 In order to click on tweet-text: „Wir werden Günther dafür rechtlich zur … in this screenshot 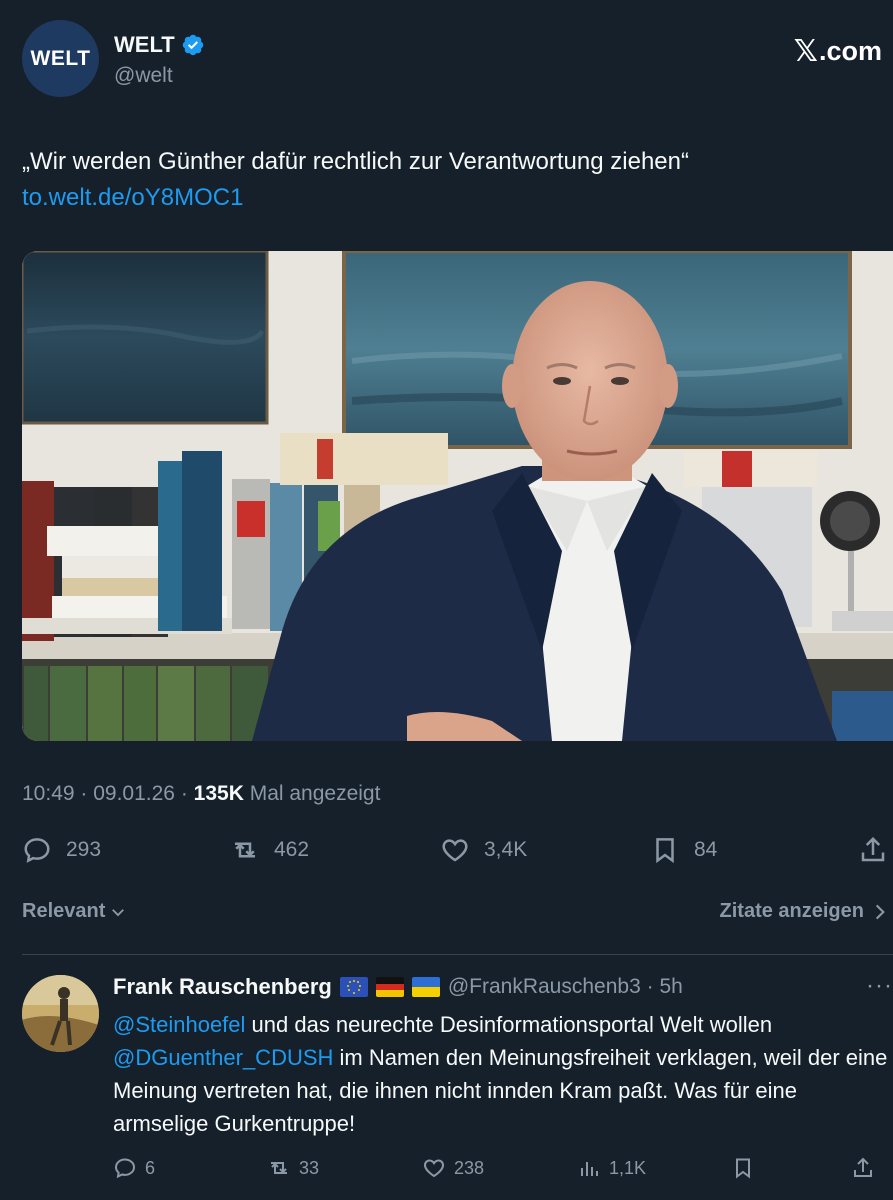, I will do `click(355, 161)`.